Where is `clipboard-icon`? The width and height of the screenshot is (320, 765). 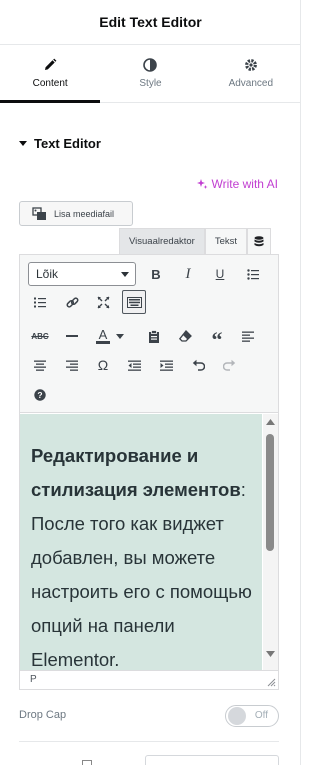
clipboard-icon is located at coordinates (154, 336).